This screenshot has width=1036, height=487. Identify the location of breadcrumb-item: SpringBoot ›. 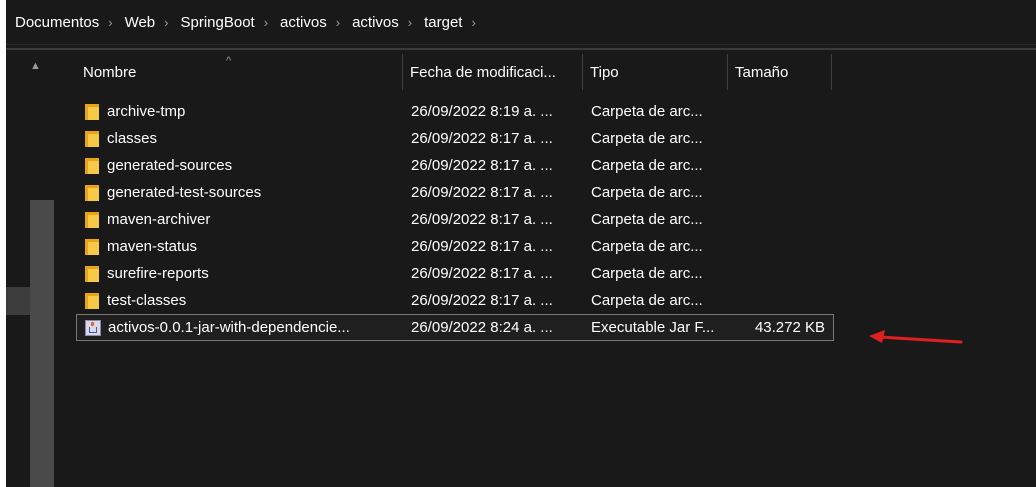
(221, 22).